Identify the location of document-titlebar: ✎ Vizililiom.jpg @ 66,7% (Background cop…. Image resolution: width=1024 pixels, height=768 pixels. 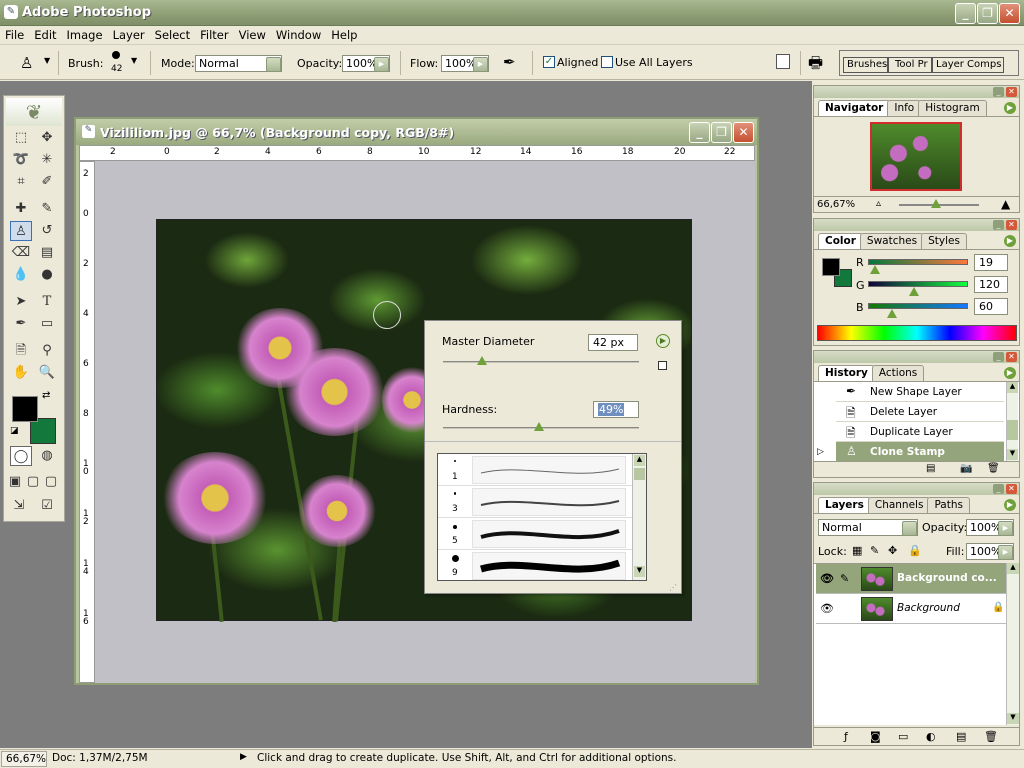
(416, 132).